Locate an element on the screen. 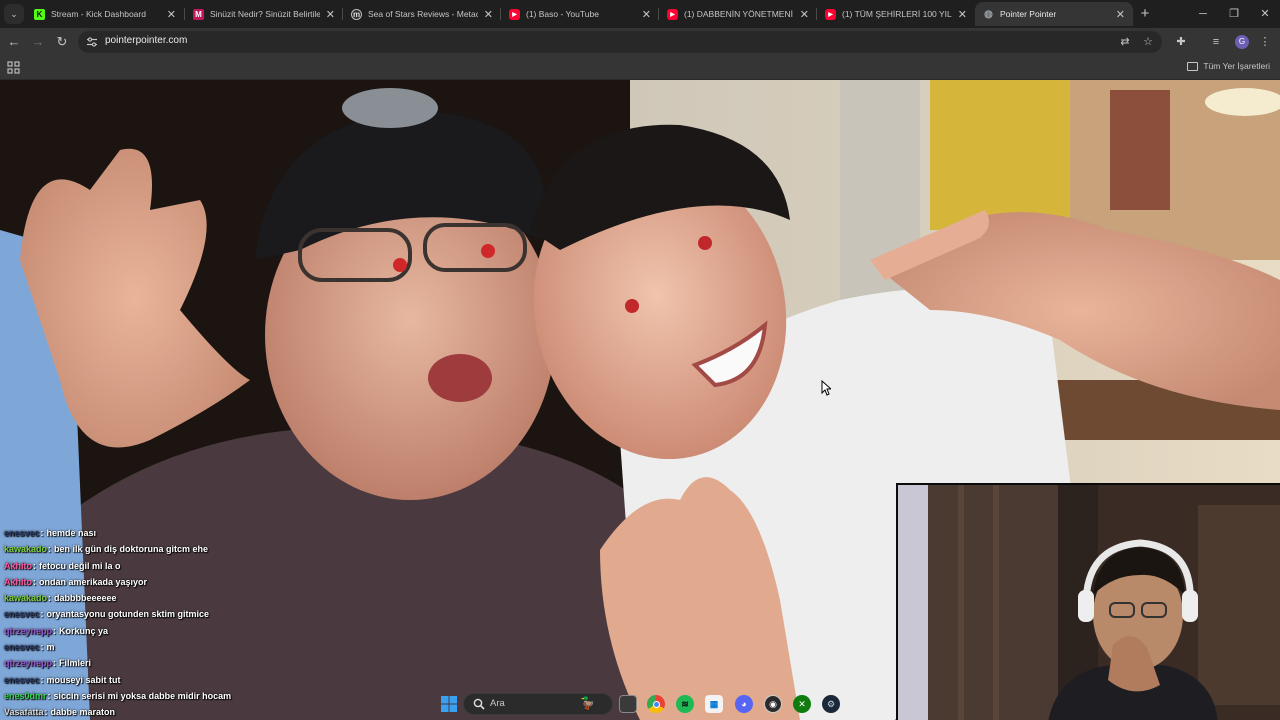 The image size is (1280, 720). chat-message: kawakado: dabbbbeeeeee is located at coordinates (60, 598).